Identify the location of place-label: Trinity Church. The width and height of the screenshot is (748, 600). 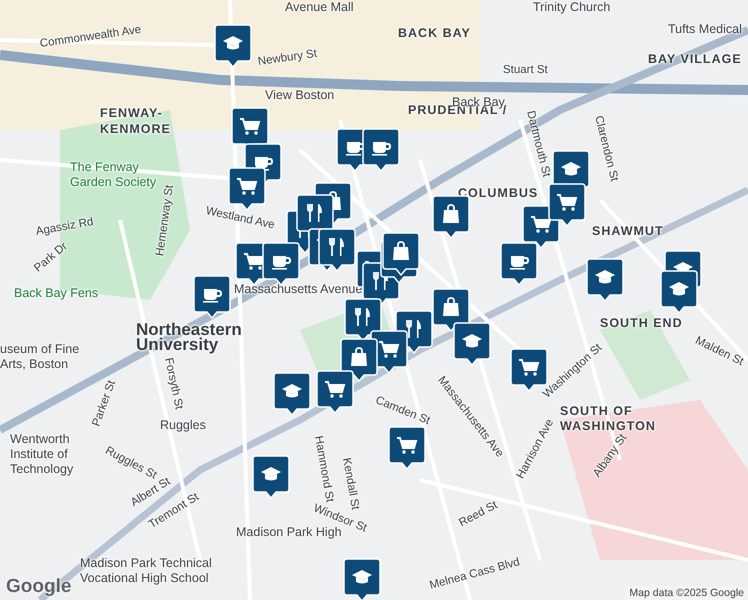
(571, 7).